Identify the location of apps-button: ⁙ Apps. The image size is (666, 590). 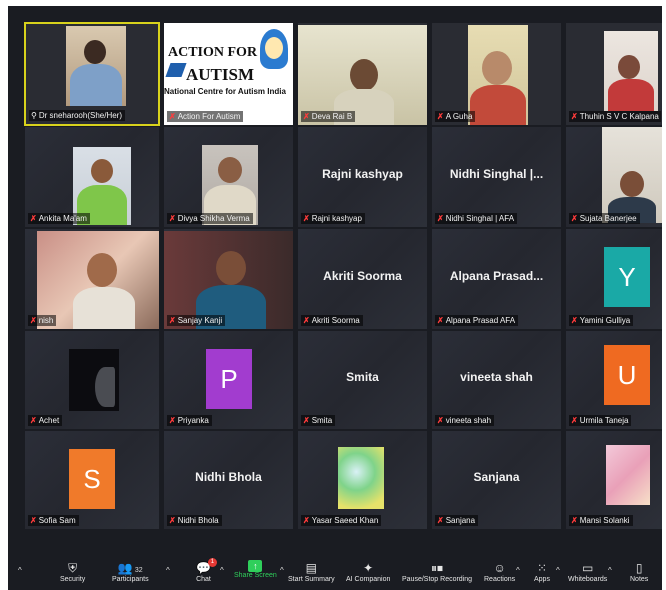
(542, 571).